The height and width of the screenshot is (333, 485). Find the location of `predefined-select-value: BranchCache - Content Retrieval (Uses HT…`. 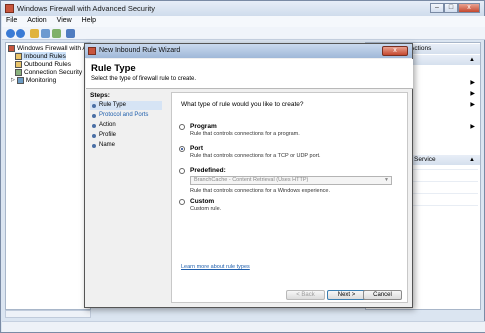

predefined-select-value: BranchCache - Content Retrieval (Uses HT… is located at coordinates (251, 180).